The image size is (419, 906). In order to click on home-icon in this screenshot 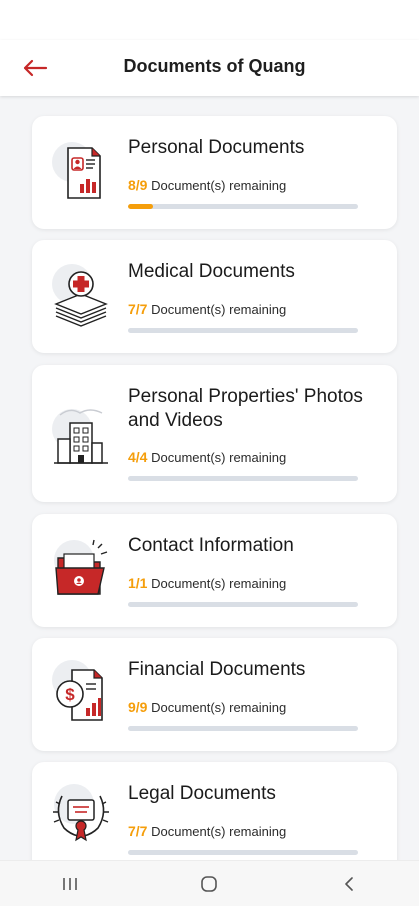, I will do `click(209, 883)`.